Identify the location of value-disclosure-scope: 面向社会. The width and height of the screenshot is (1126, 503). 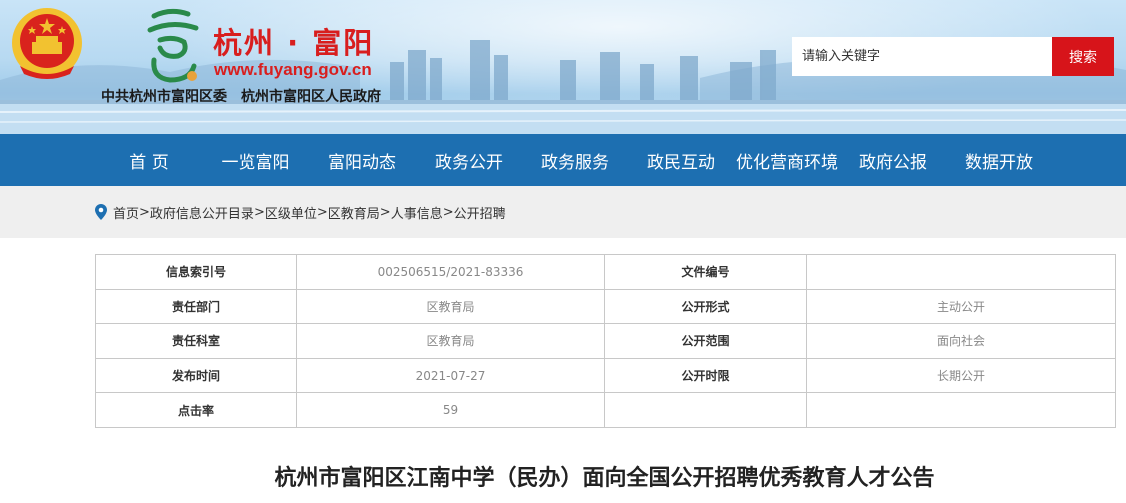
(961, 341).